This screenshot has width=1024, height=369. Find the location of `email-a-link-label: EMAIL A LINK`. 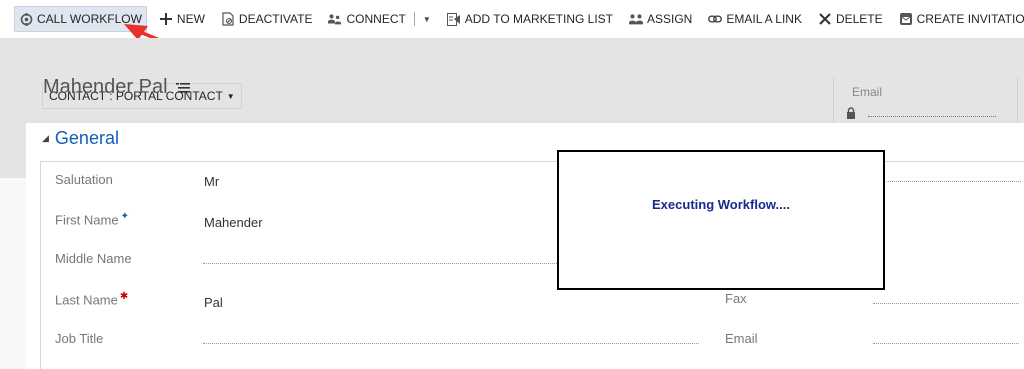

email-a-link-label: EMAIL A LINK is located at coordinates (764, 19).